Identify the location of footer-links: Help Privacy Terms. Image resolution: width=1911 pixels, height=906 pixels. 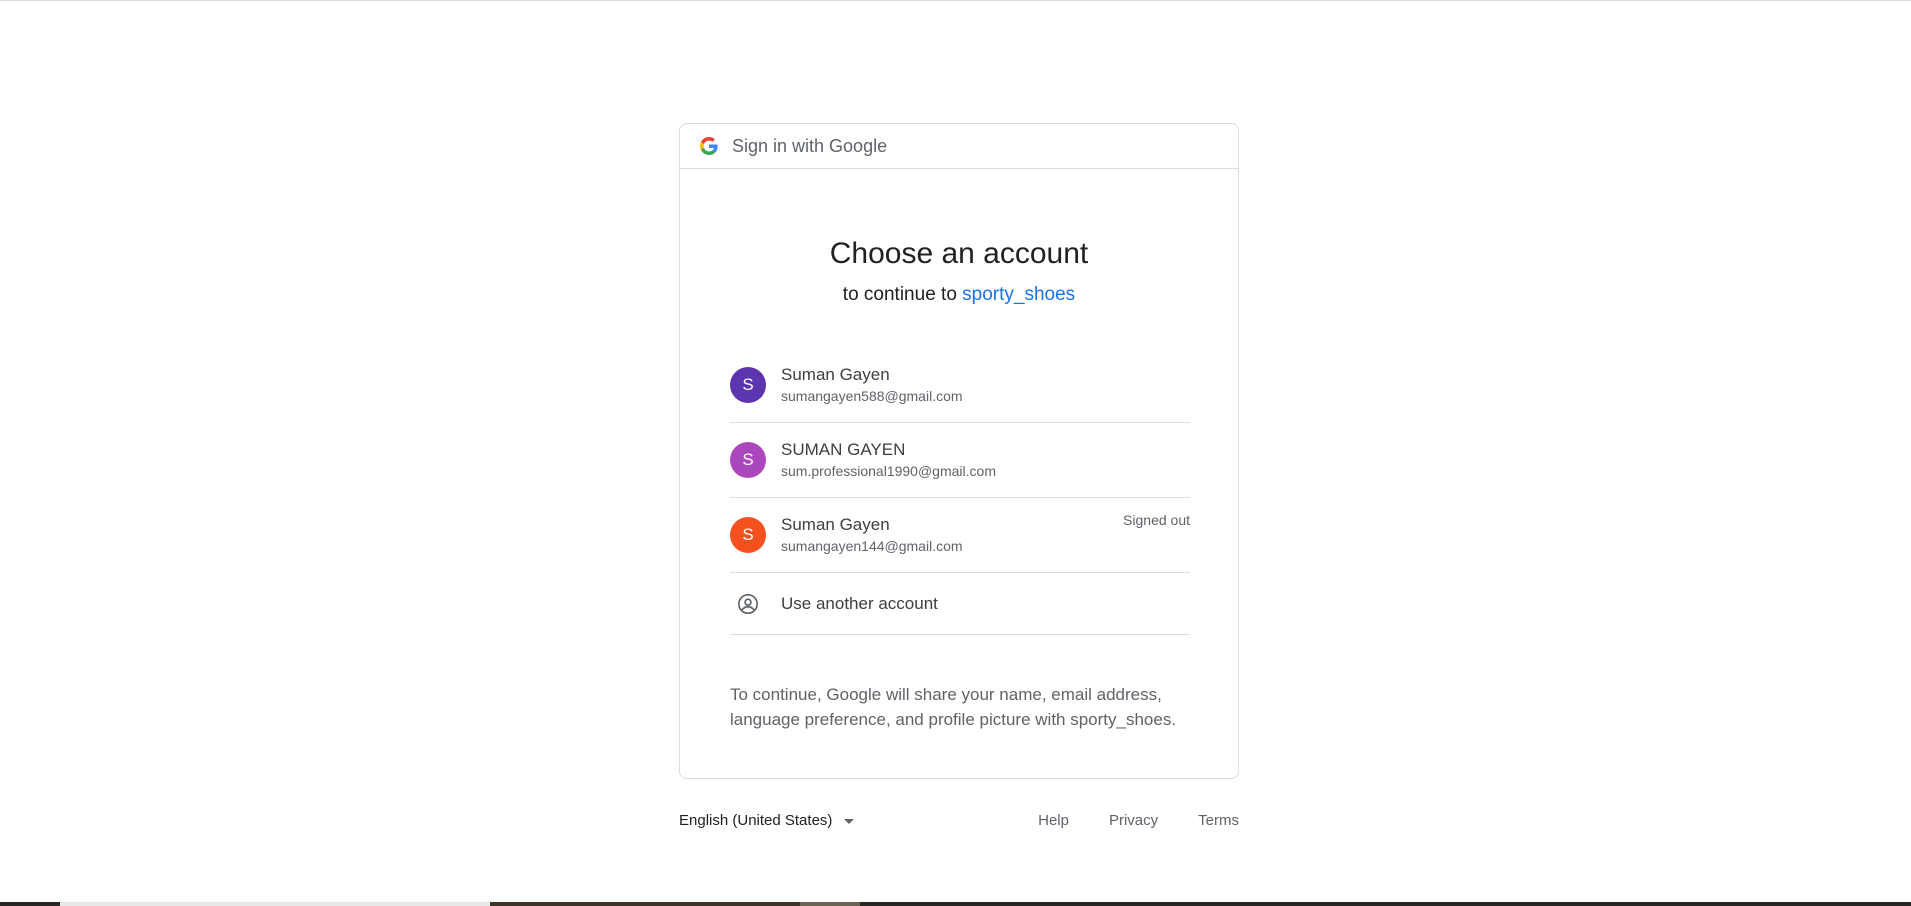
(1118, 820).